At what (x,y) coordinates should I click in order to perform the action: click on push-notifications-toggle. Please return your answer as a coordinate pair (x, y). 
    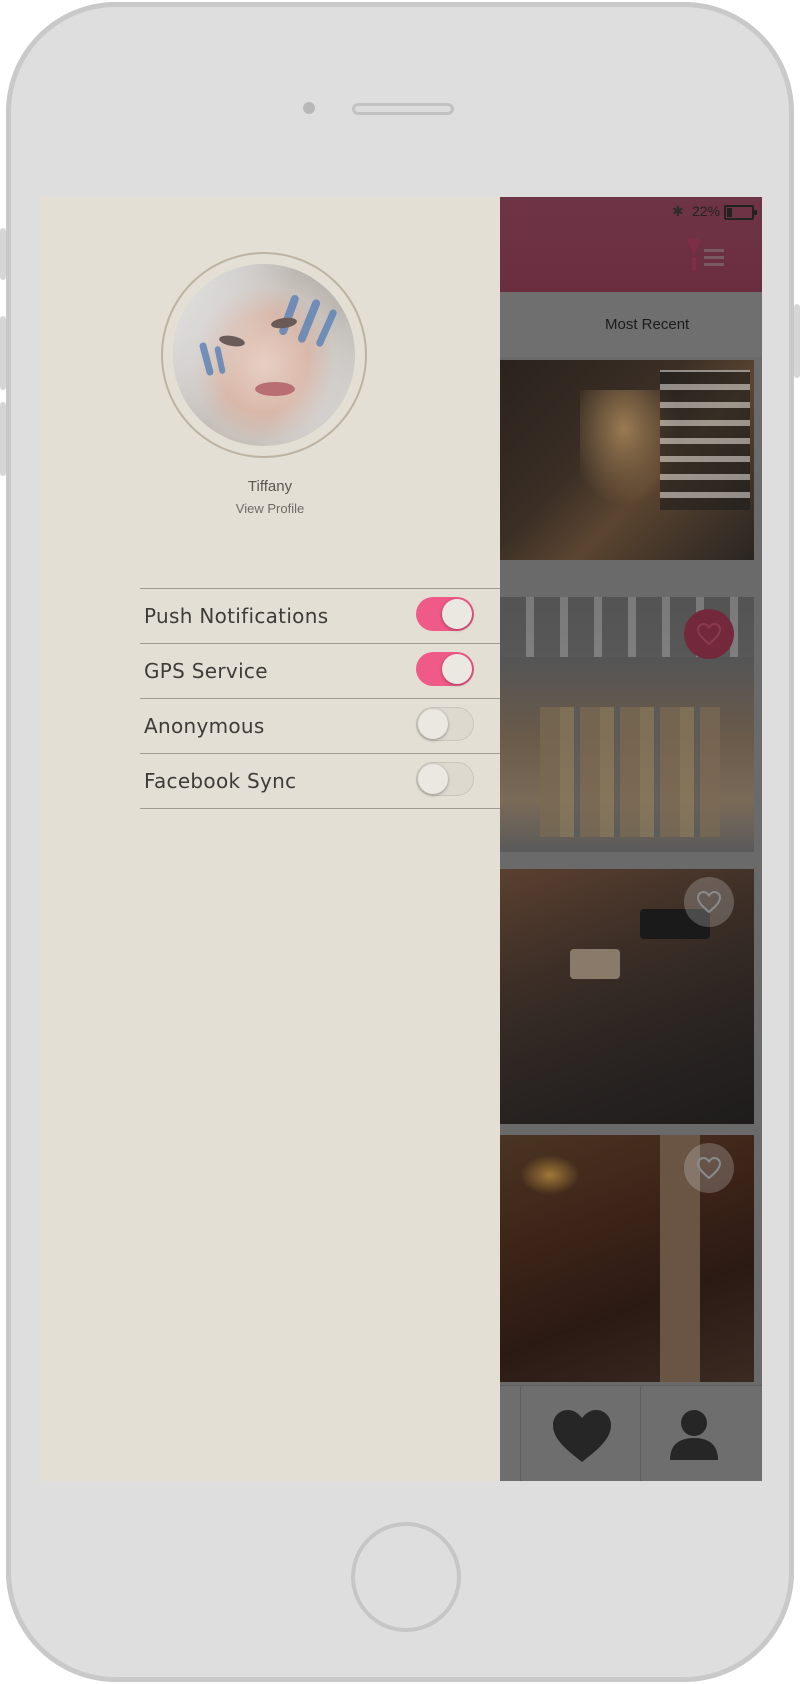
    Looking at the image, I should click on (445, 614).